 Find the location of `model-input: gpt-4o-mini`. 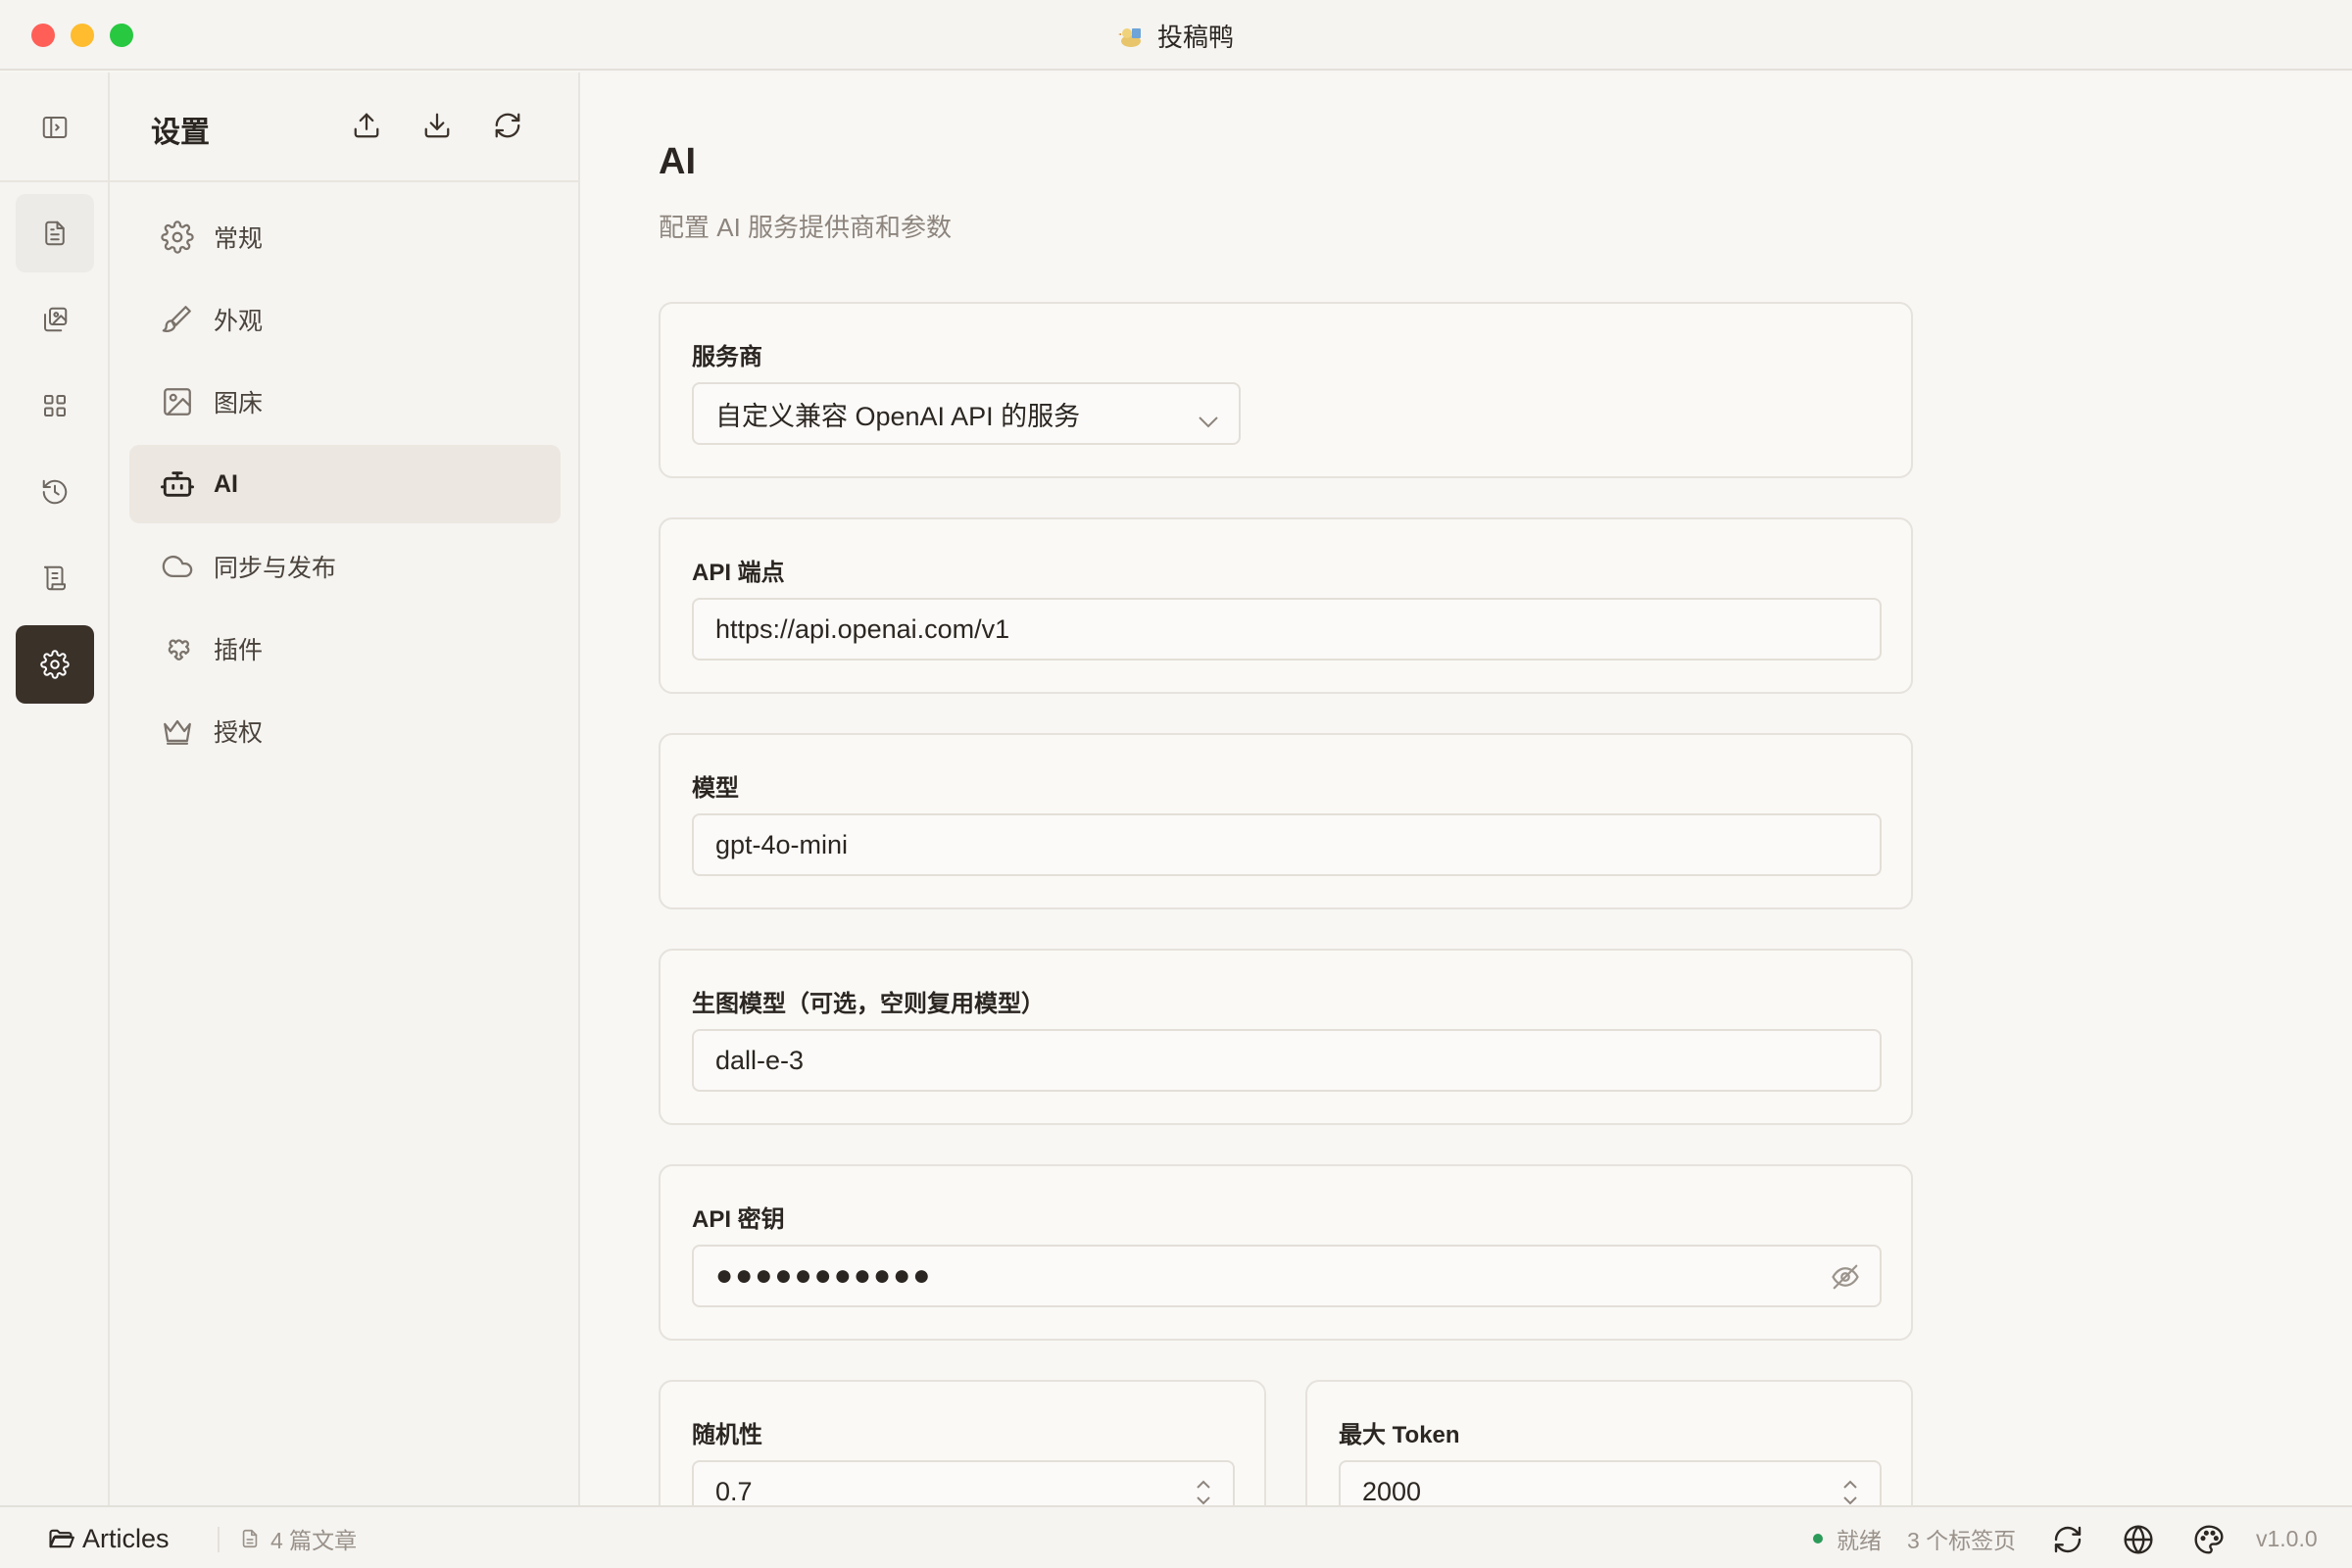

model-input: gpt-4o-mini is located at coordinates (1287, 844).